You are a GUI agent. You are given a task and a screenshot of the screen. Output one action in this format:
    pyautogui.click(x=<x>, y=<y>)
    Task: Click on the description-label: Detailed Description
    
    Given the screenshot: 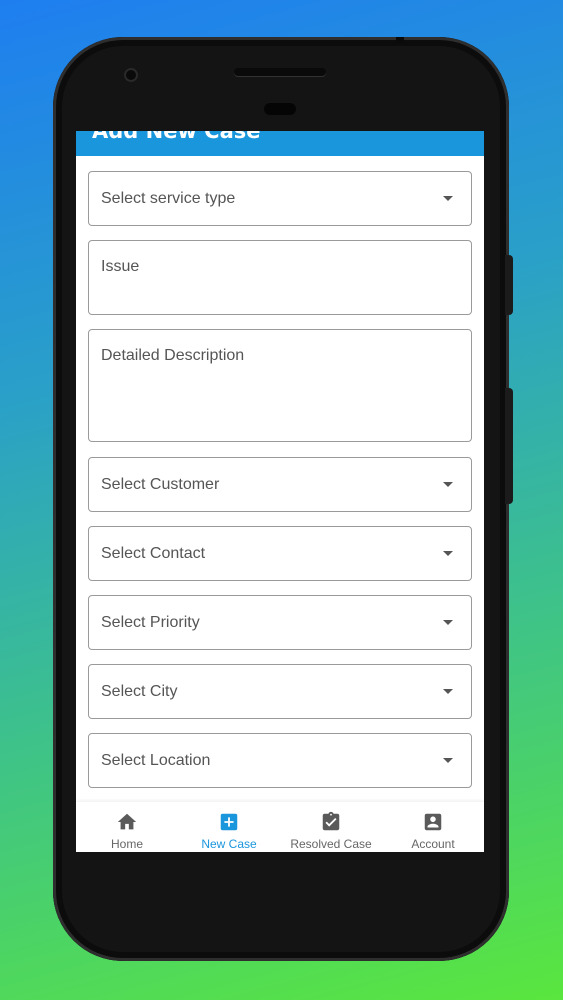 What is the action you would take?
    pyautogui.click(x=173, y=355)
    